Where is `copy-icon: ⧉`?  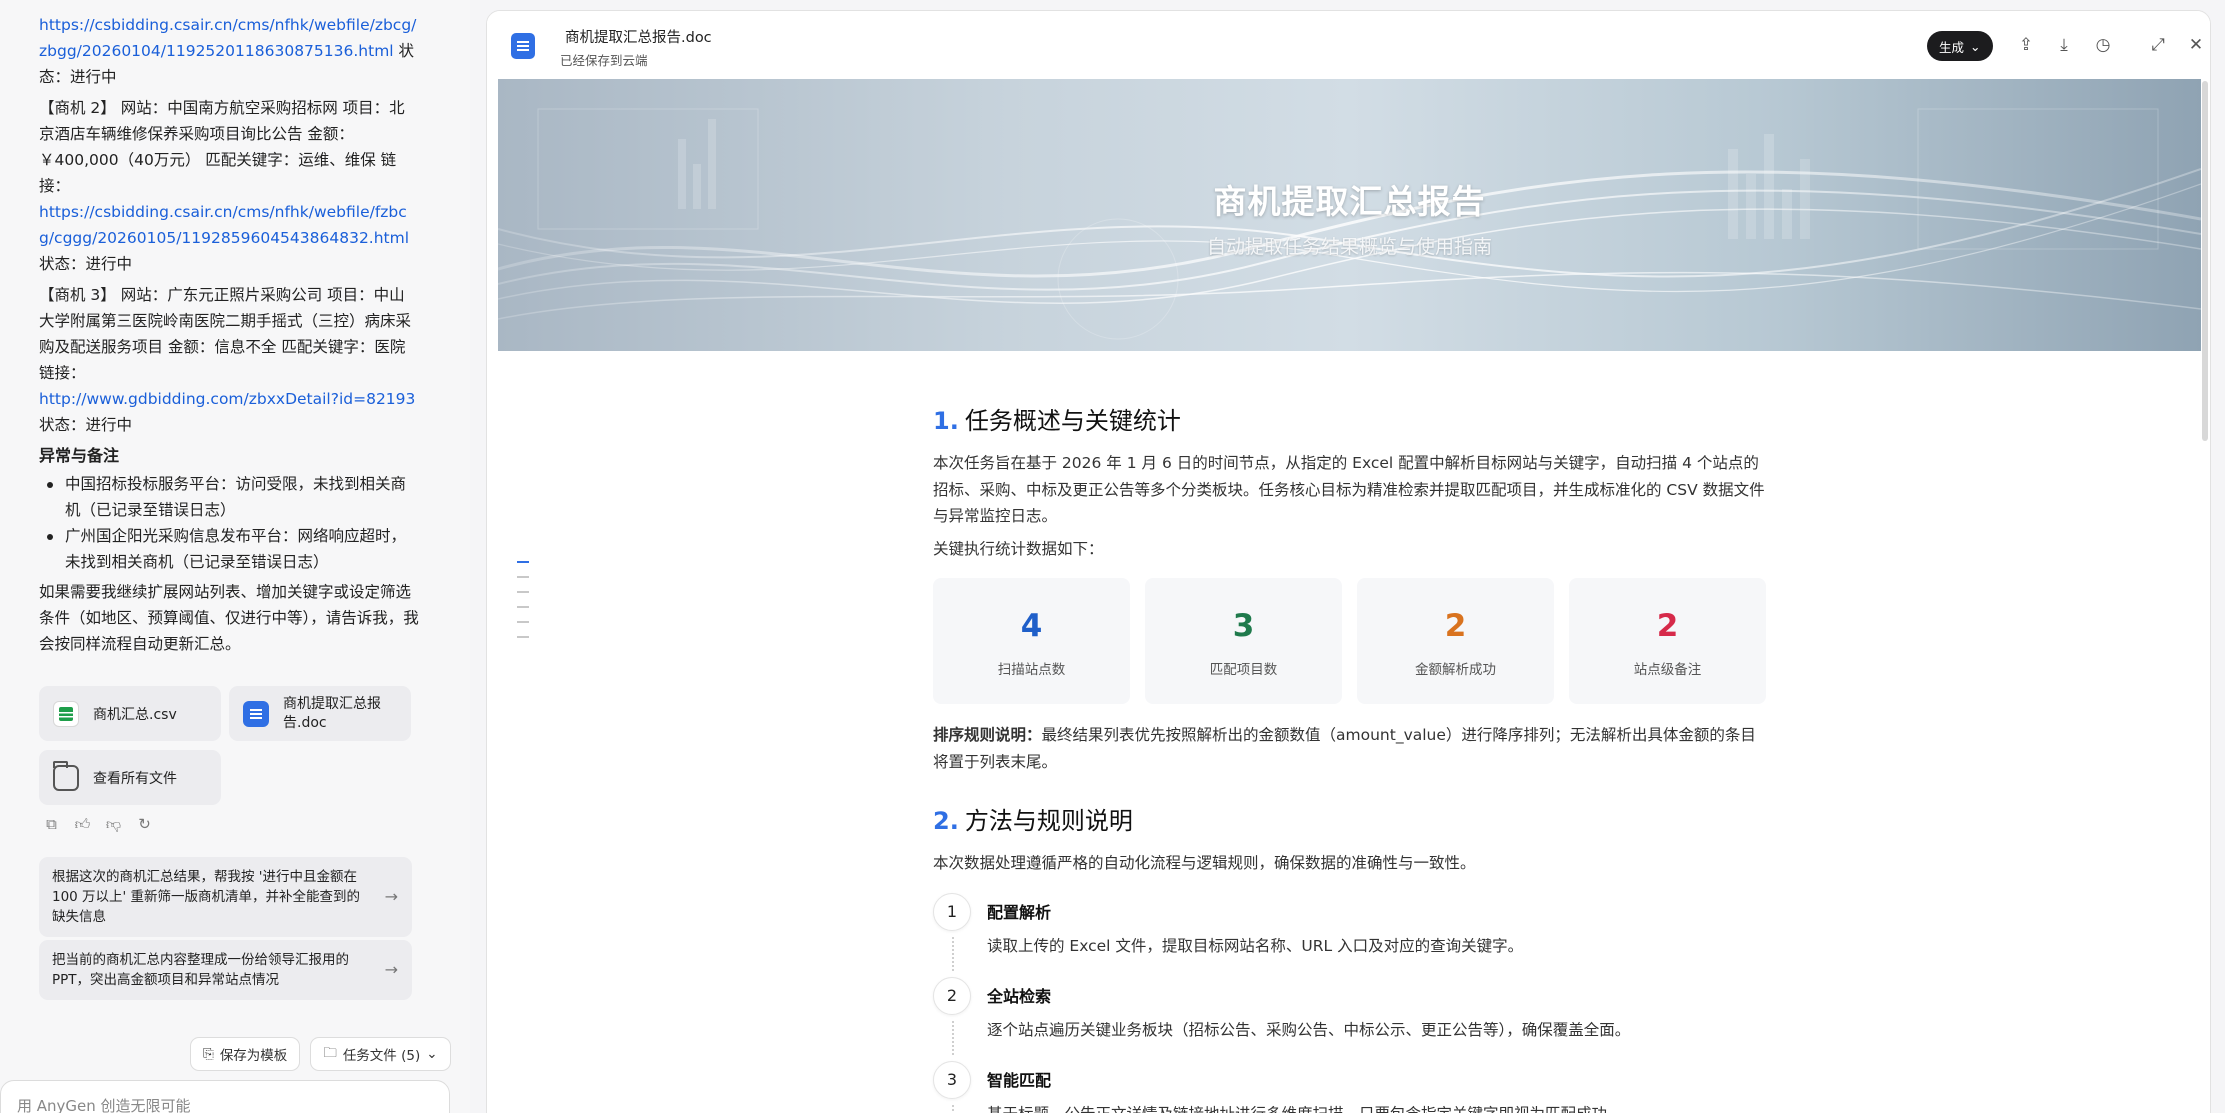 copy-icon: ⧉ is located at coordinates (51, 824).